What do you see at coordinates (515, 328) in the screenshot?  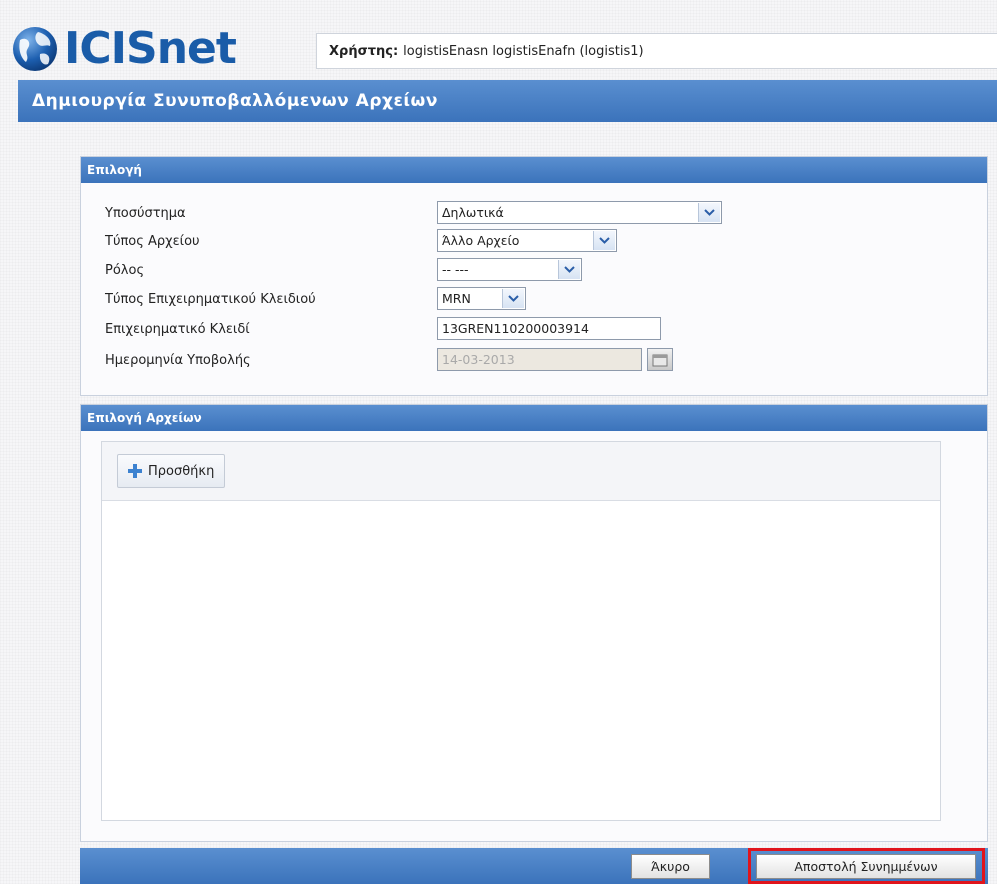 I see `business-key-value: 13GREN110200003914` at bounding box center [515, 328].